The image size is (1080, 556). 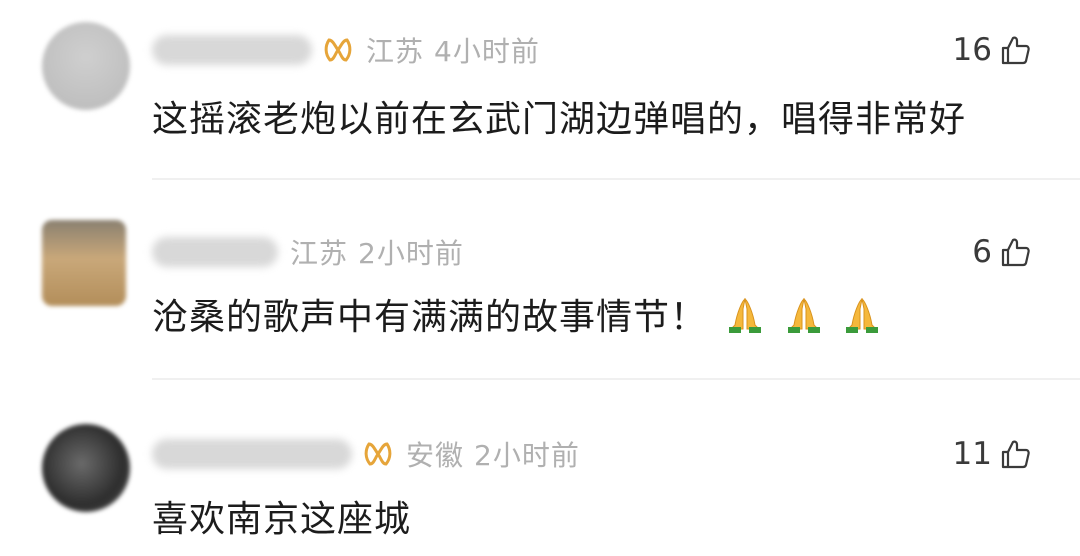 I want to click on comment-meta: 安徽 2小时前, so click(x=366, y=454).